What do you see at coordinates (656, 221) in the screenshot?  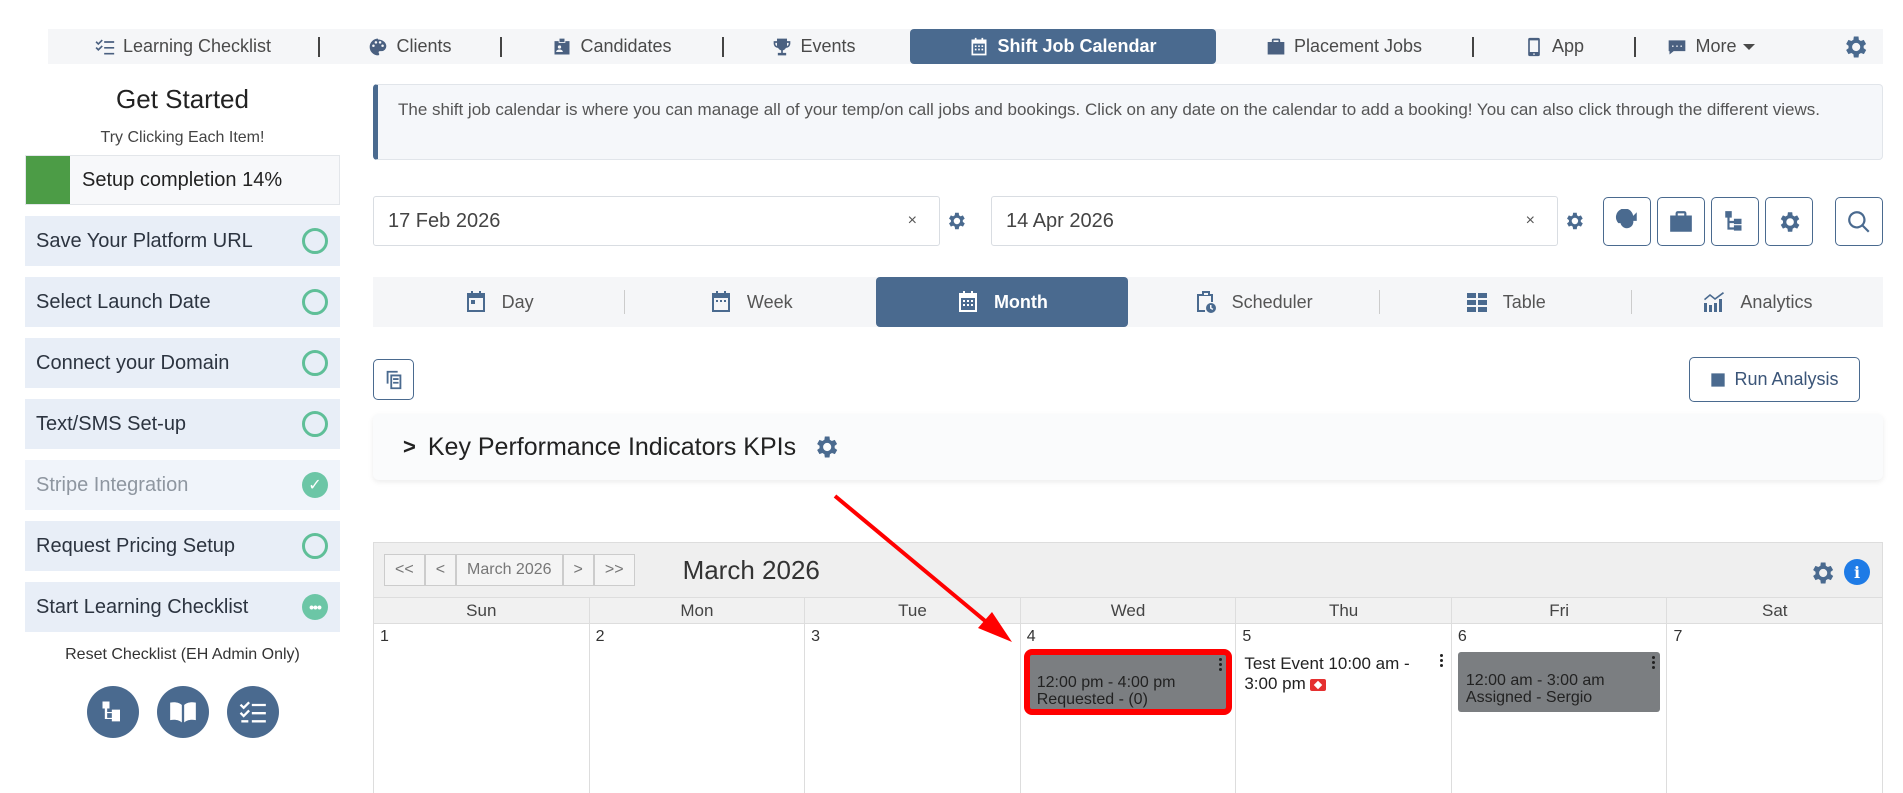 I see `start-date-input: 17 Feb 2026 ×` at bounding box center [656, 221].